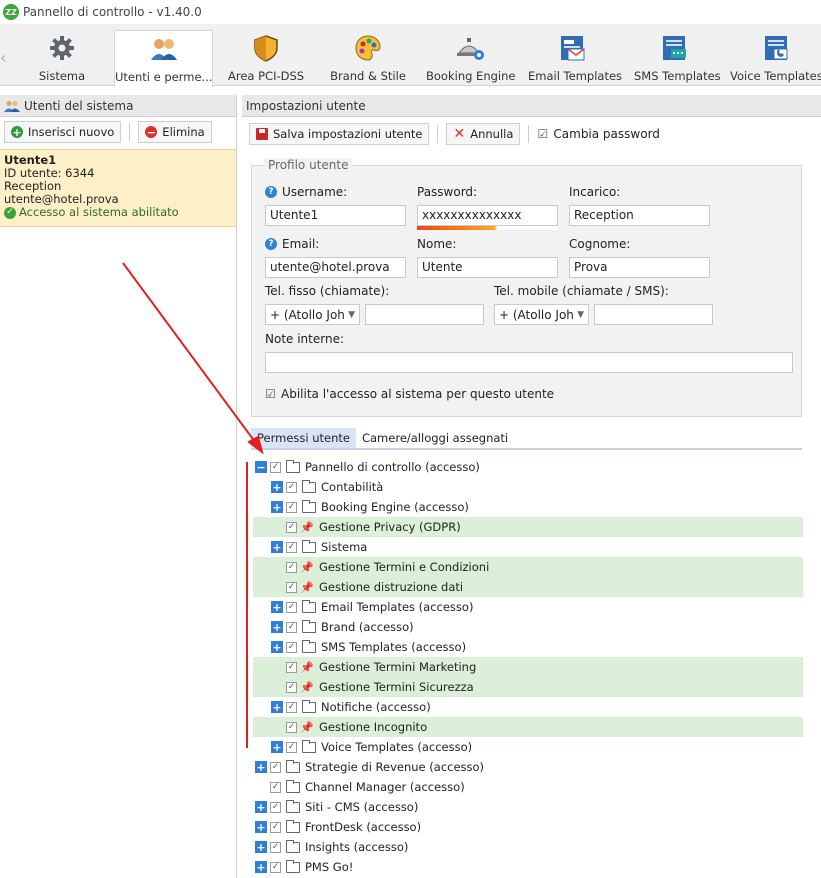 This screenshot has width=821, height=878. What do you see at coordinates (63, 132) in the screenshot?
I see `add-user-button: + Inserisci nuovo` at bounding box center [63, 132].